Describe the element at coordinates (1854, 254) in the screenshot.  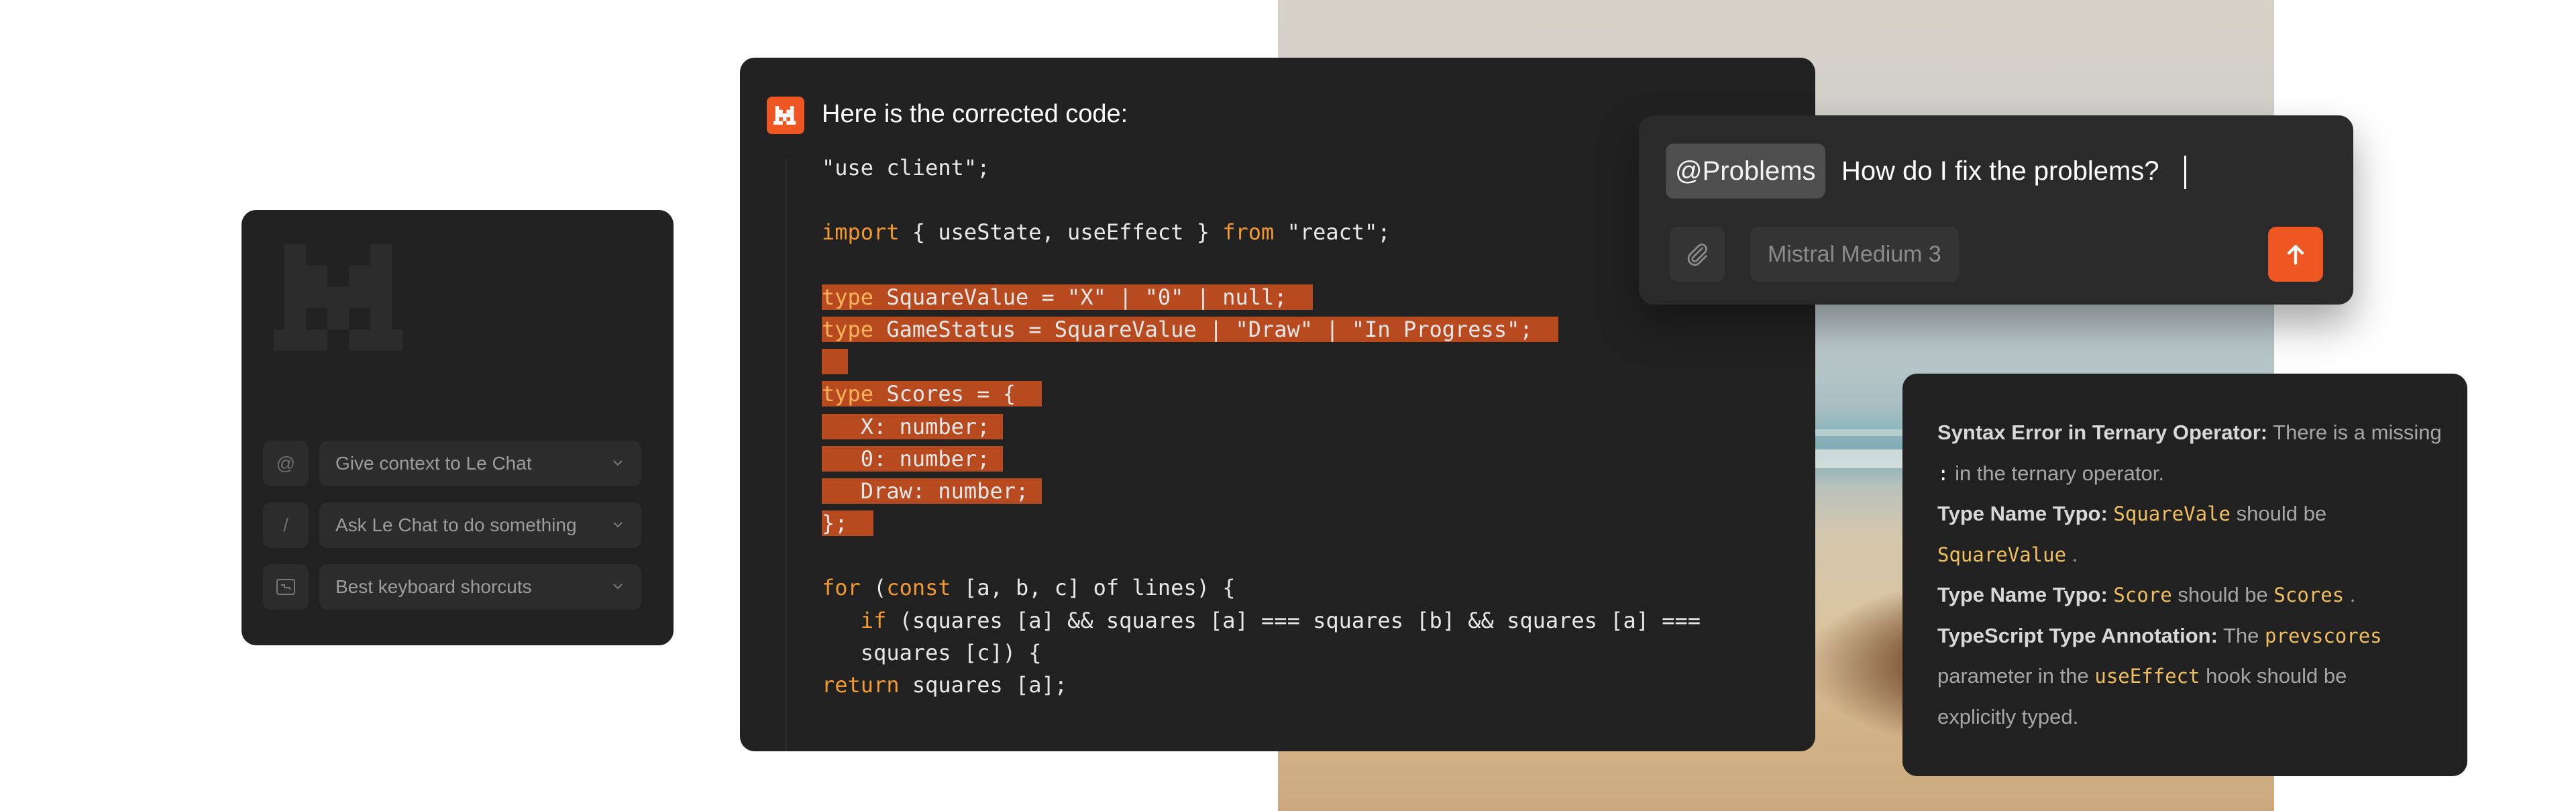
I see `model-selector: Mistral Medium 3` at that location.